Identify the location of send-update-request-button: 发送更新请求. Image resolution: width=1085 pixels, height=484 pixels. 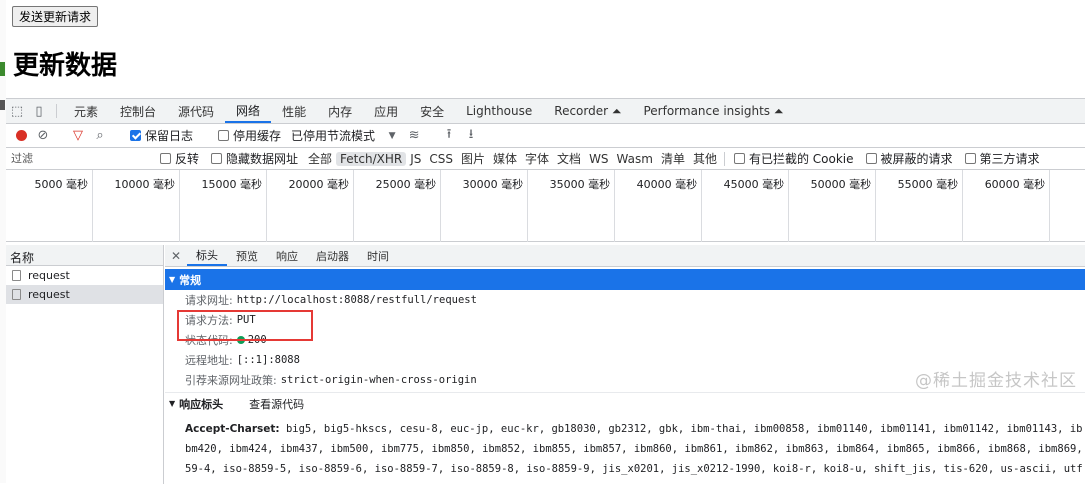
(55, 16).